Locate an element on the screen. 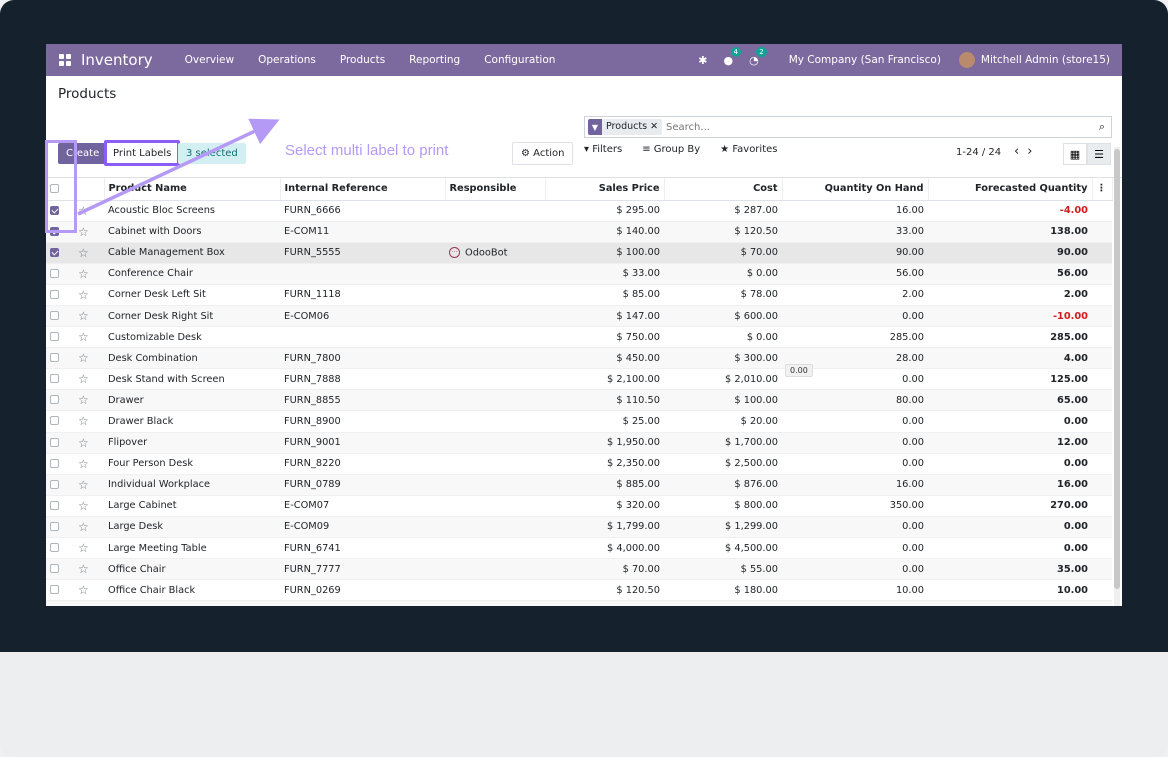  search-input is located at coordinates (879, 127).